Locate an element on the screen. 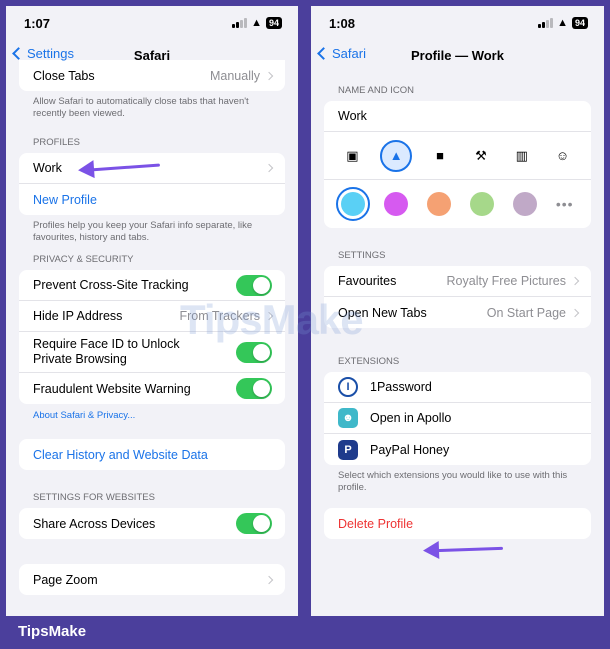 Image resolution: width=610 pixels, height=649 pixels. extensions-header: EXTENSIONS is located at coordinates (369, 361).